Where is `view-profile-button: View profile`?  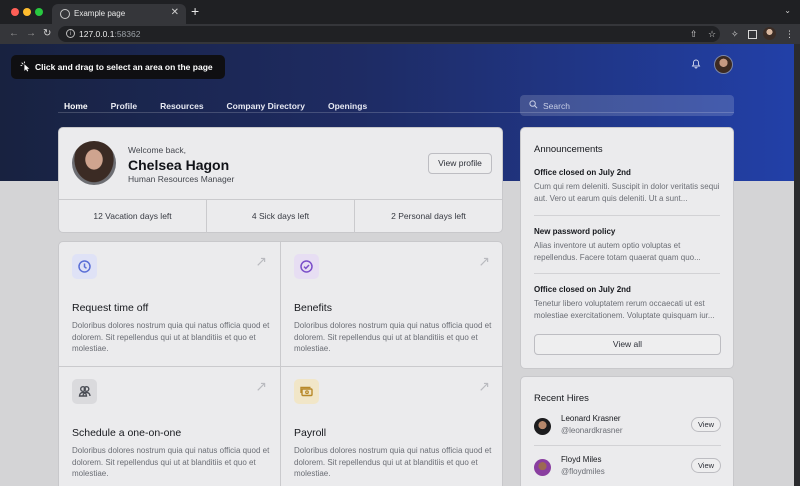 view-profile-button: View profile is located at coordinates (460, 163).